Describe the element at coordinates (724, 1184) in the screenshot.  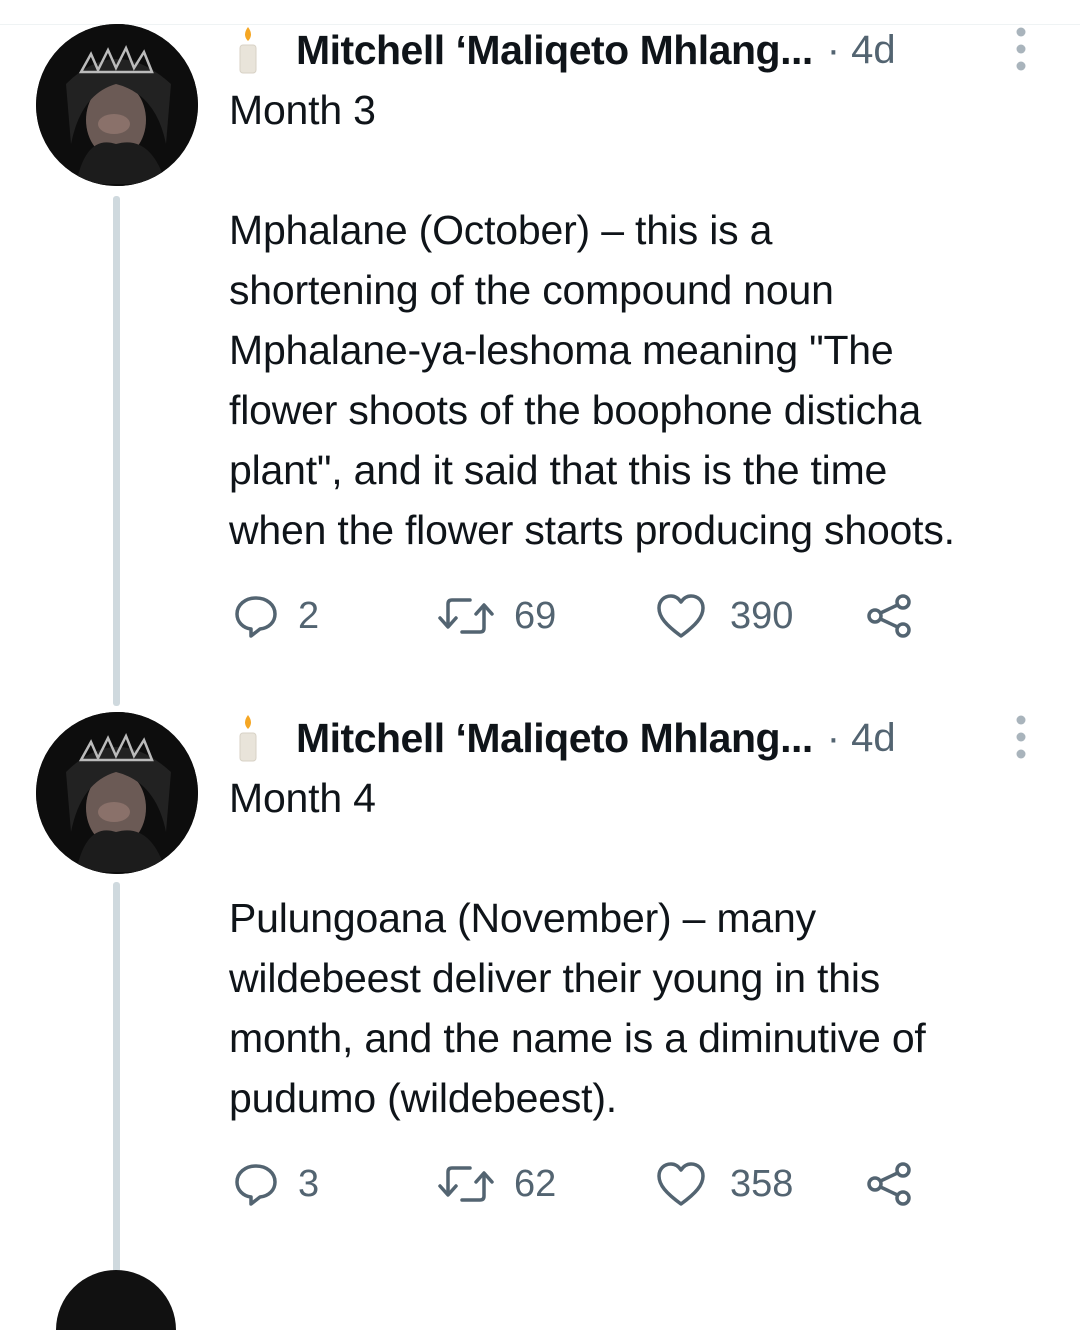
I see `like-button: 358` at that location.